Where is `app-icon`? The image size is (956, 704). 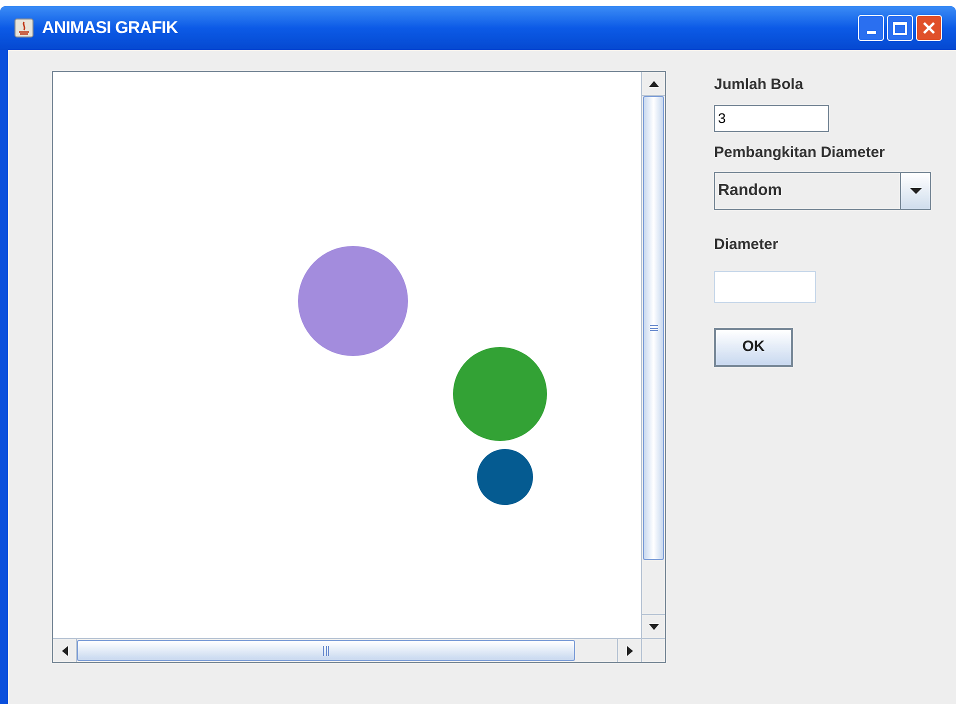 app-icon is located at coordinates (24, 28).